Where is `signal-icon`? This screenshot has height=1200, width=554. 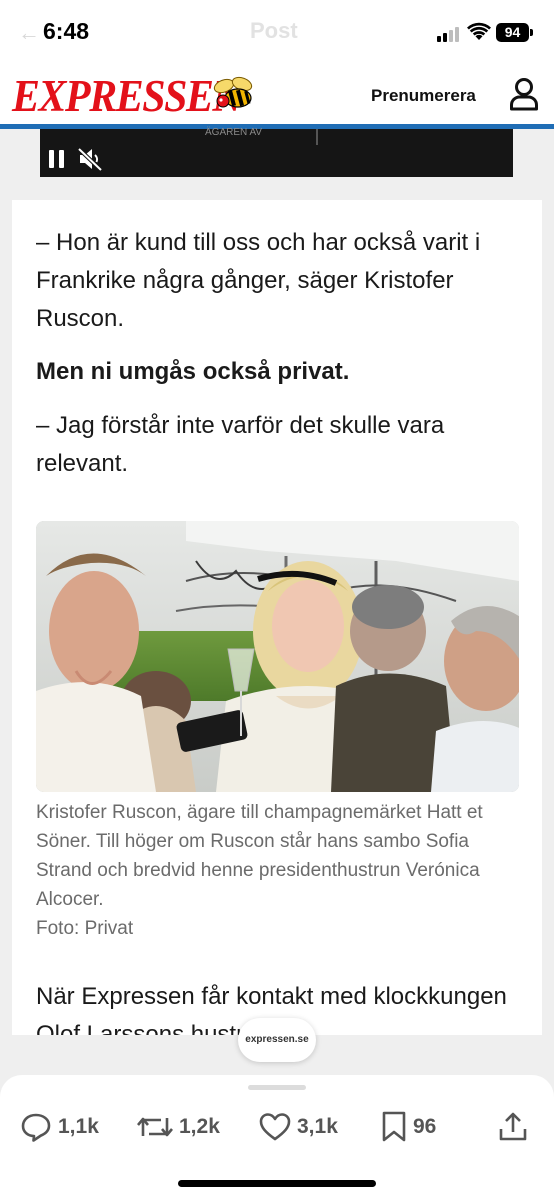 signal-icon is located at coordinates (450, 34).